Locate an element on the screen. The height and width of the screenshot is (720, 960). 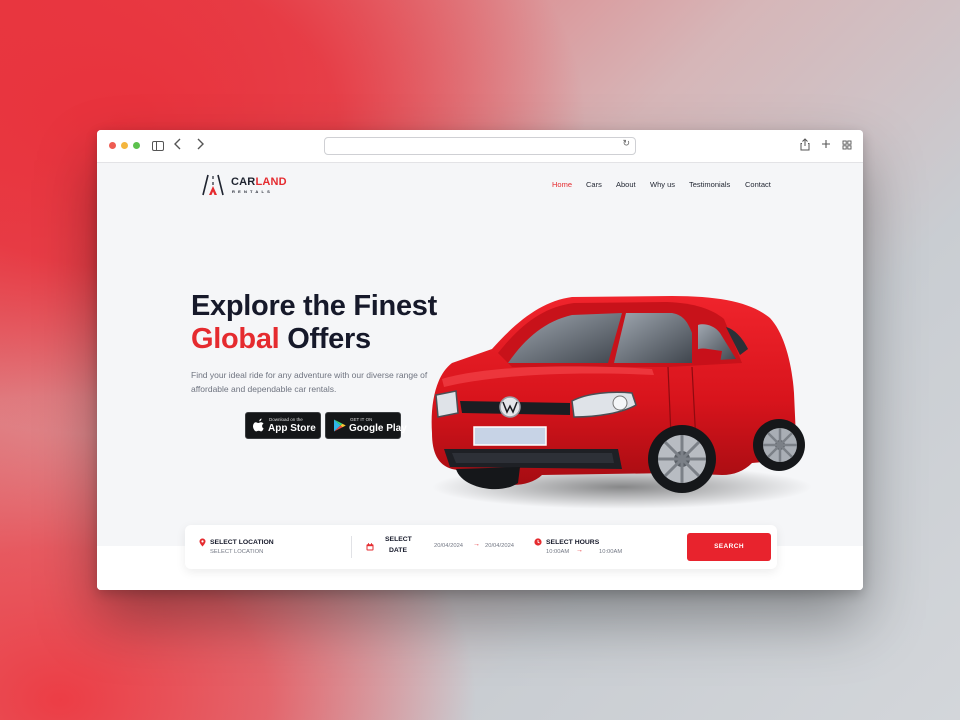
new-tab-icon is located at coordinates (826, 145).